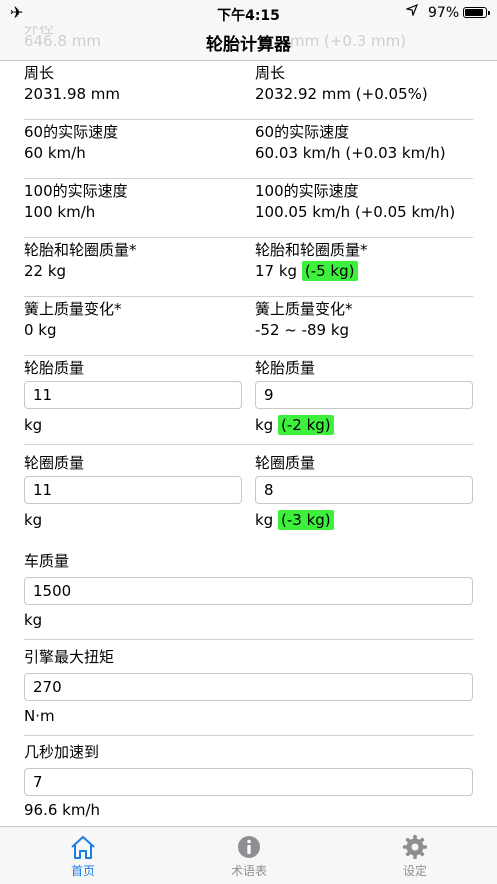 This screenshot has height=884, width=497. I want to click on unit-group: kg (-2 kg), so click(294, 425).